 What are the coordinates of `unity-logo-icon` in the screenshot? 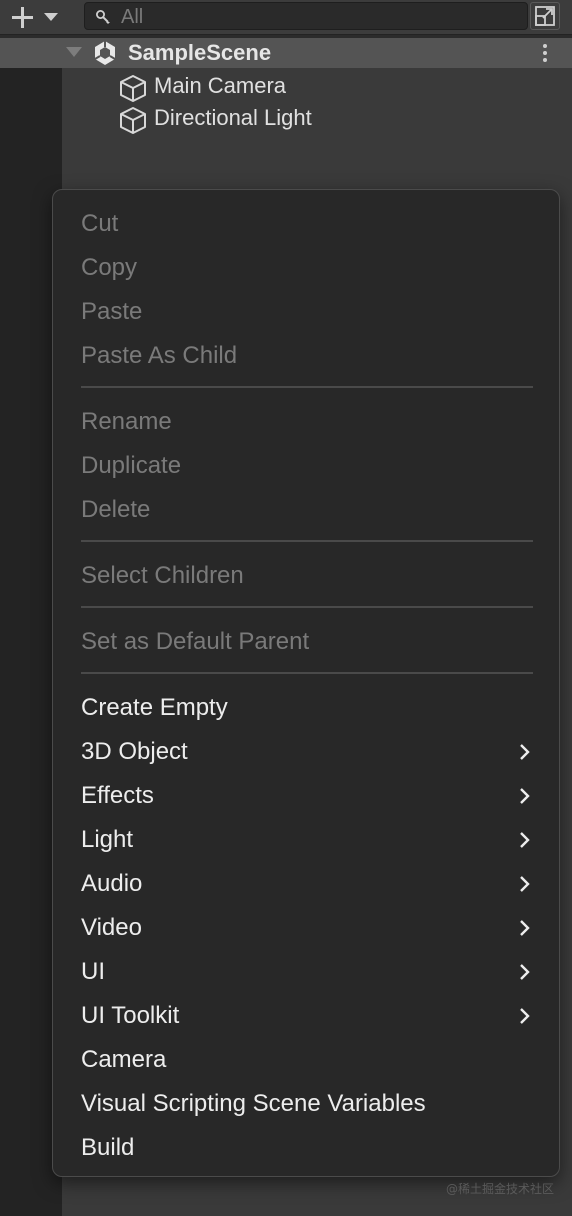 It's located at (105, 53).